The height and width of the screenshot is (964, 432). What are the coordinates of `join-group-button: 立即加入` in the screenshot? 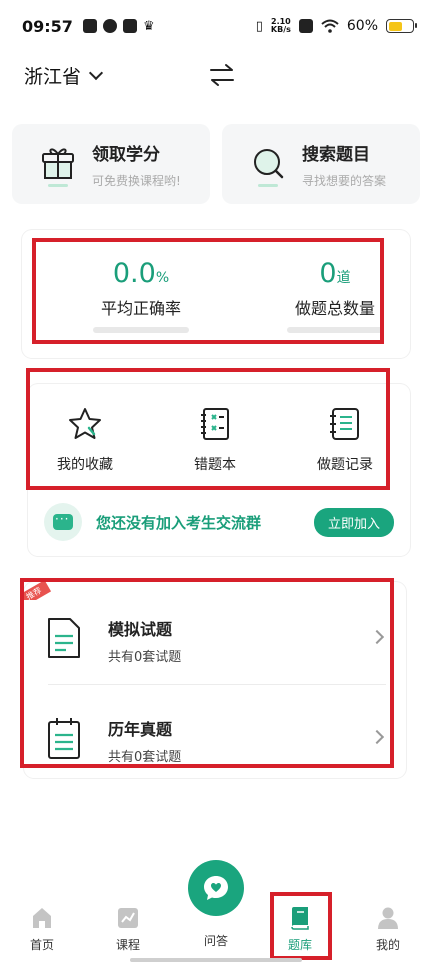 It's located at (353, 522).